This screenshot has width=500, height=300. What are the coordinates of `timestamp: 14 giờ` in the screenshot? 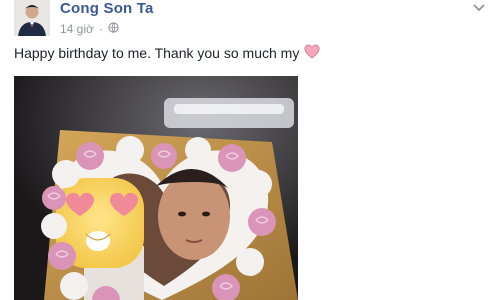 It's located at (77, 29).